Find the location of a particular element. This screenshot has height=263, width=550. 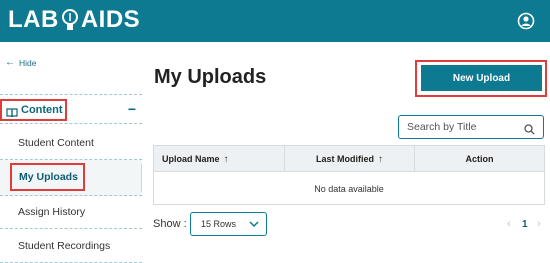

table-header: Upload Name ↑ Last Modified ↑ Action is located at coordinates (349, 159).